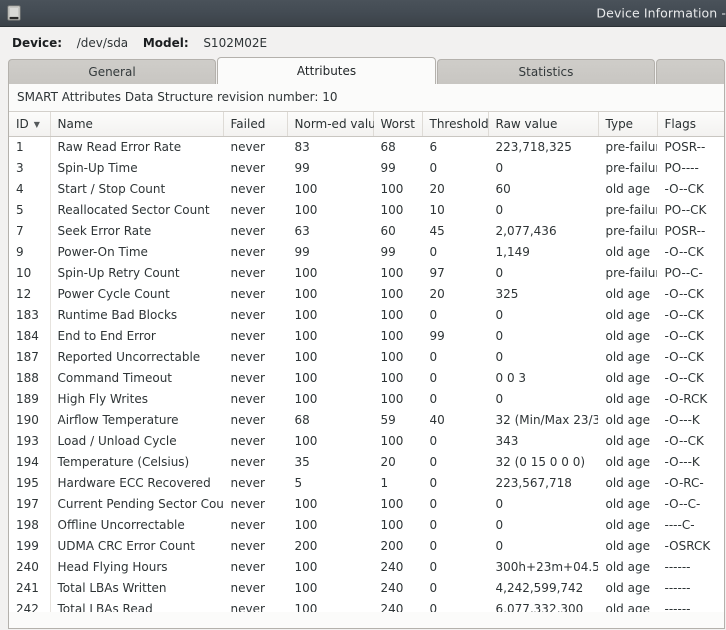  What do you see at coordinates (388, 231) in the screenshot?
I see `attr-worst: 60` at bounding box center [388, 231].